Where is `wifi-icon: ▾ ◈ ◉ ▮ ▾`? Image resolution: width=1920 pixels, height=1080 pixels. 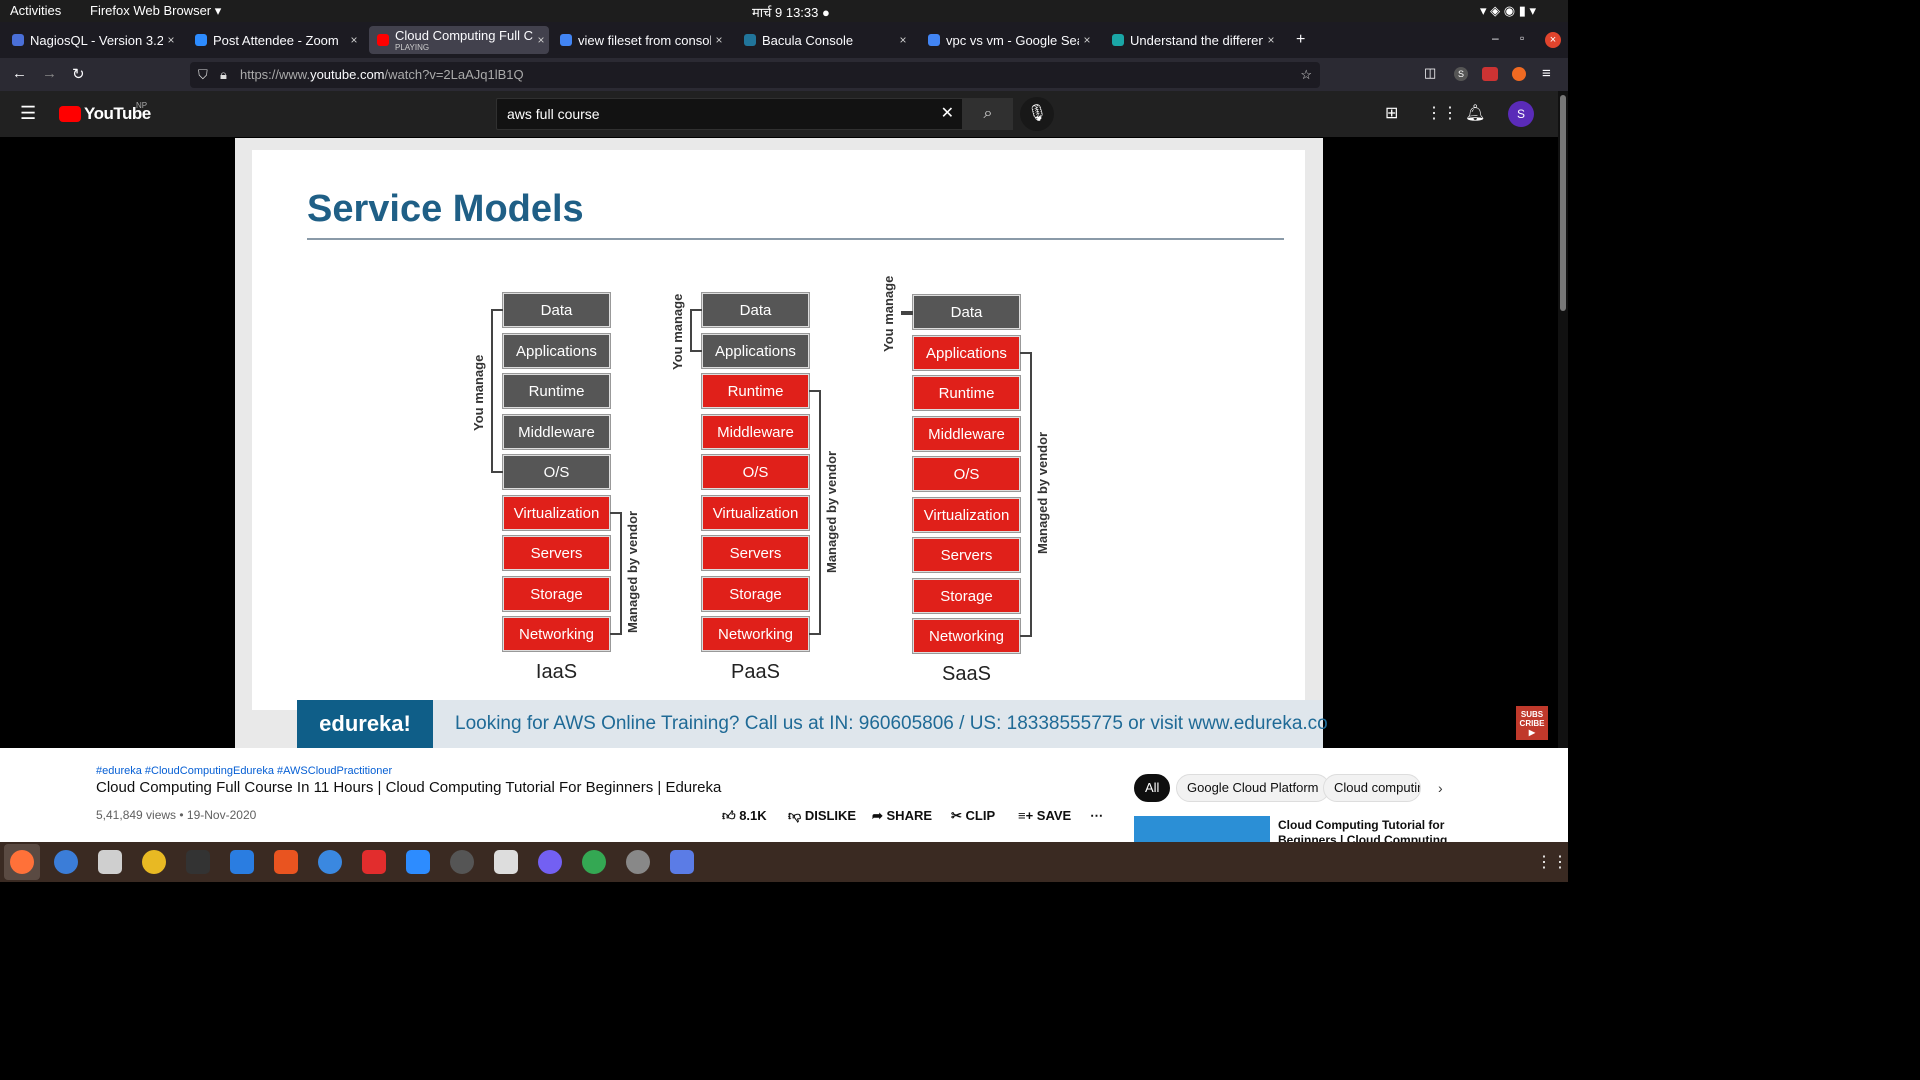 wifi-icon: ▾ ◈ ◉ ▮ ▾ is located at coordinates (1508, 11).